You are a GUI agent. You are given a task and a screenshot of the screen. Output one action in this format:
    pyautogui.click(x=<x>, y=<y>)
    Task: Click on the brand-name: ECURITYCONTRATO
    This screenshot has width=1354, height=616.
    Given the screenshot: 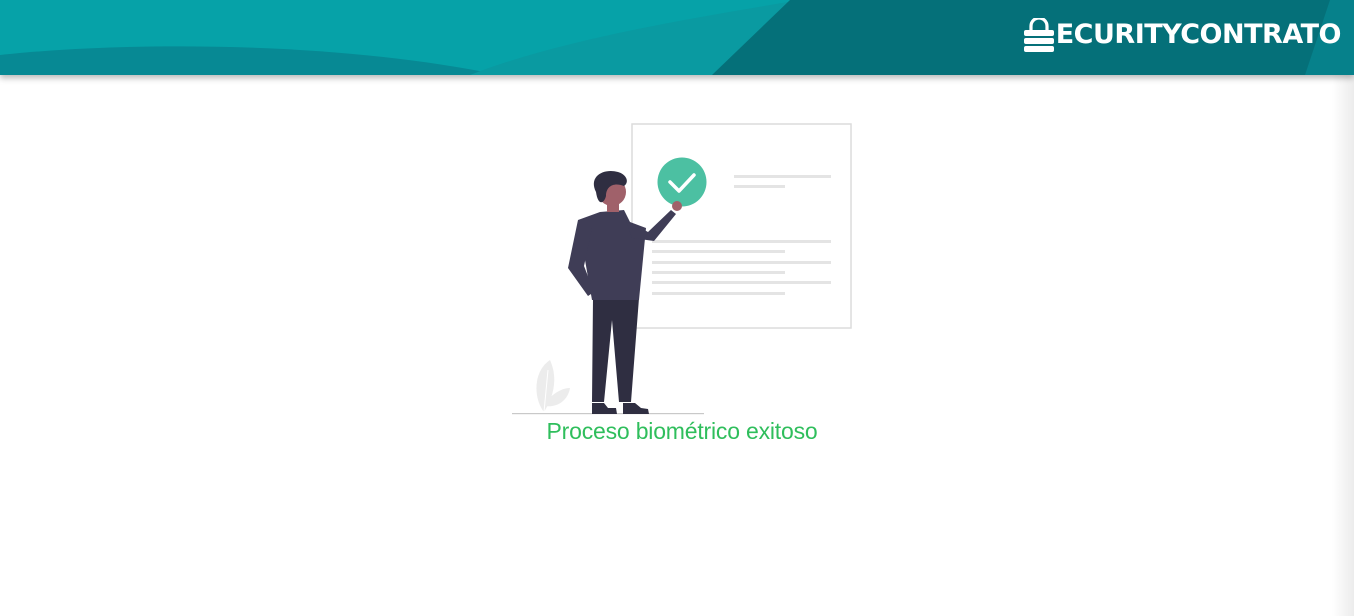 What is the action you would take?
    pyautogui.click(x=1198, y=34)
    